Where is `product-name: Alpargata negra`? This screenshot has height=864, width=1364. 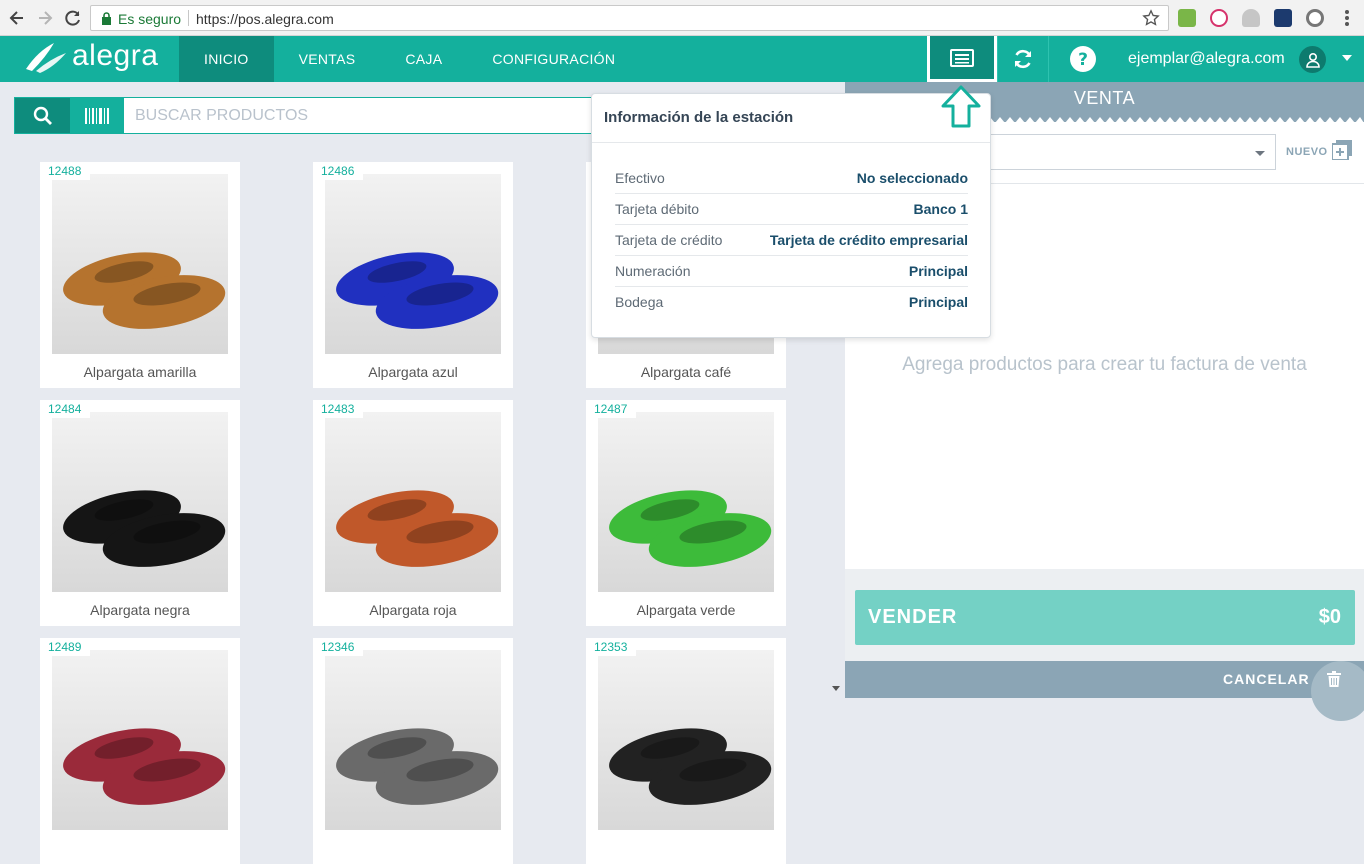 product-name: Alpargata negra is located at coordinates (140, 610).